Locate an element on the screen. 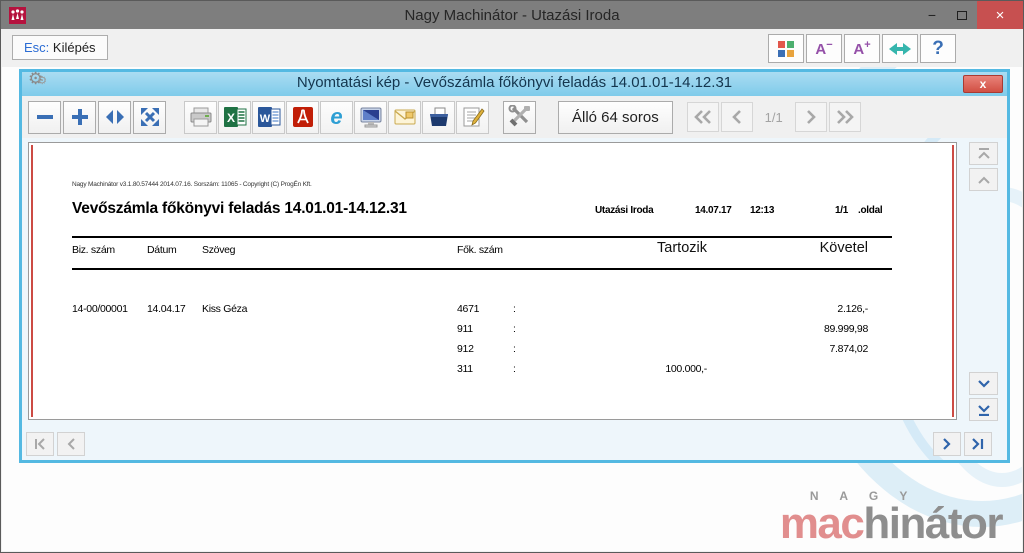  col-fok-szam: Fők. szám is located at coordinates (480, 250).